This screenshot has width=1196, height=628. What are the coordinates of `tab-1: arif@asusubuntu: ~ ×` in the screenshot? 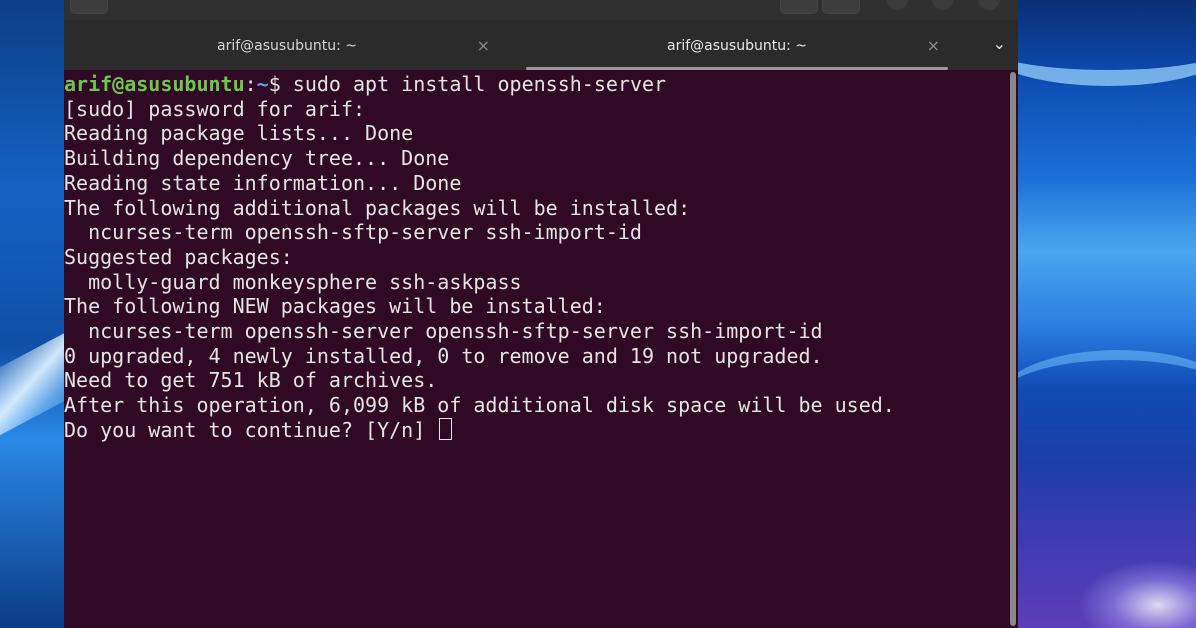 It's located at (287, 50).